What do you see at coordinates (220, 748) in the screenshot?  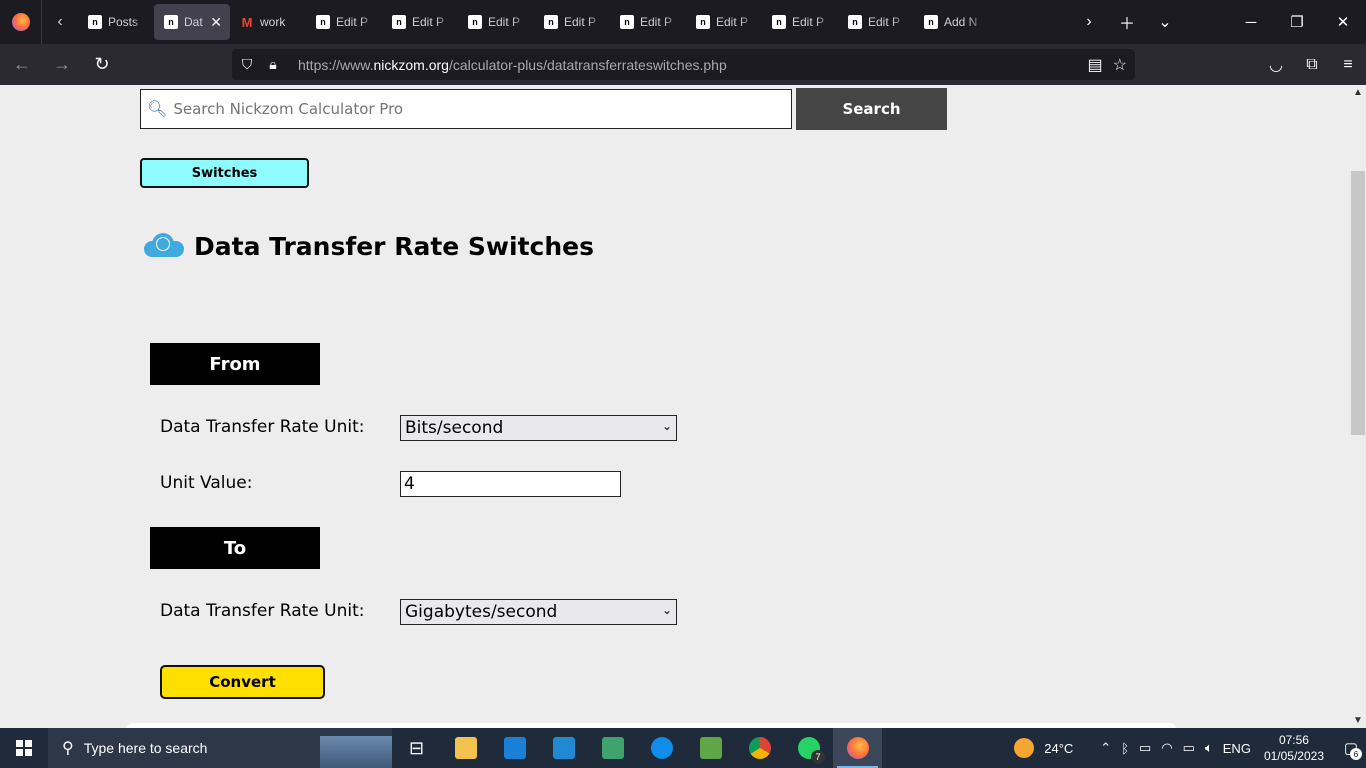 I see `taskbar-search: ⚲ Type here to search` at bounding box center [220, 748].